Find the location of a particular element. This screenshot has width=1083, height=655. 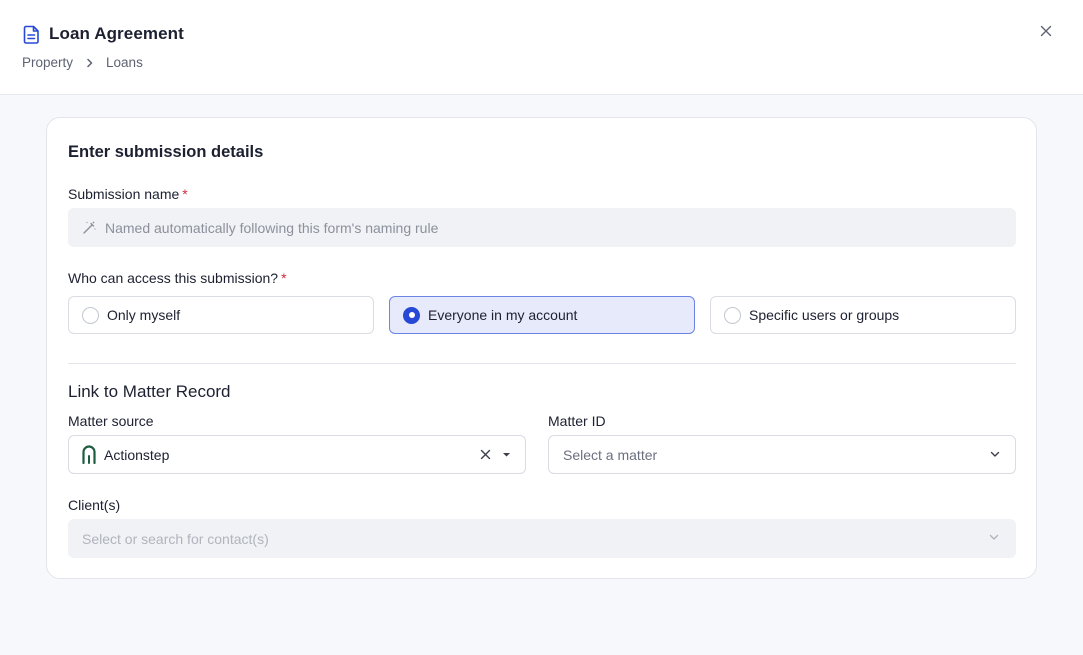

access-option-specific-users: Specific users or groups is located at coordinates (863, 315).